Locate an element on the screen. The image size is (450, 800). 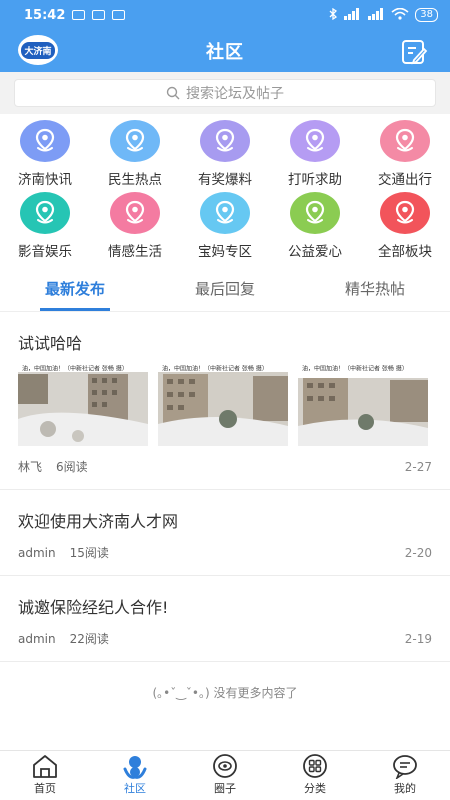
category-label: 情感生活 is located at coordinates (135, 252).